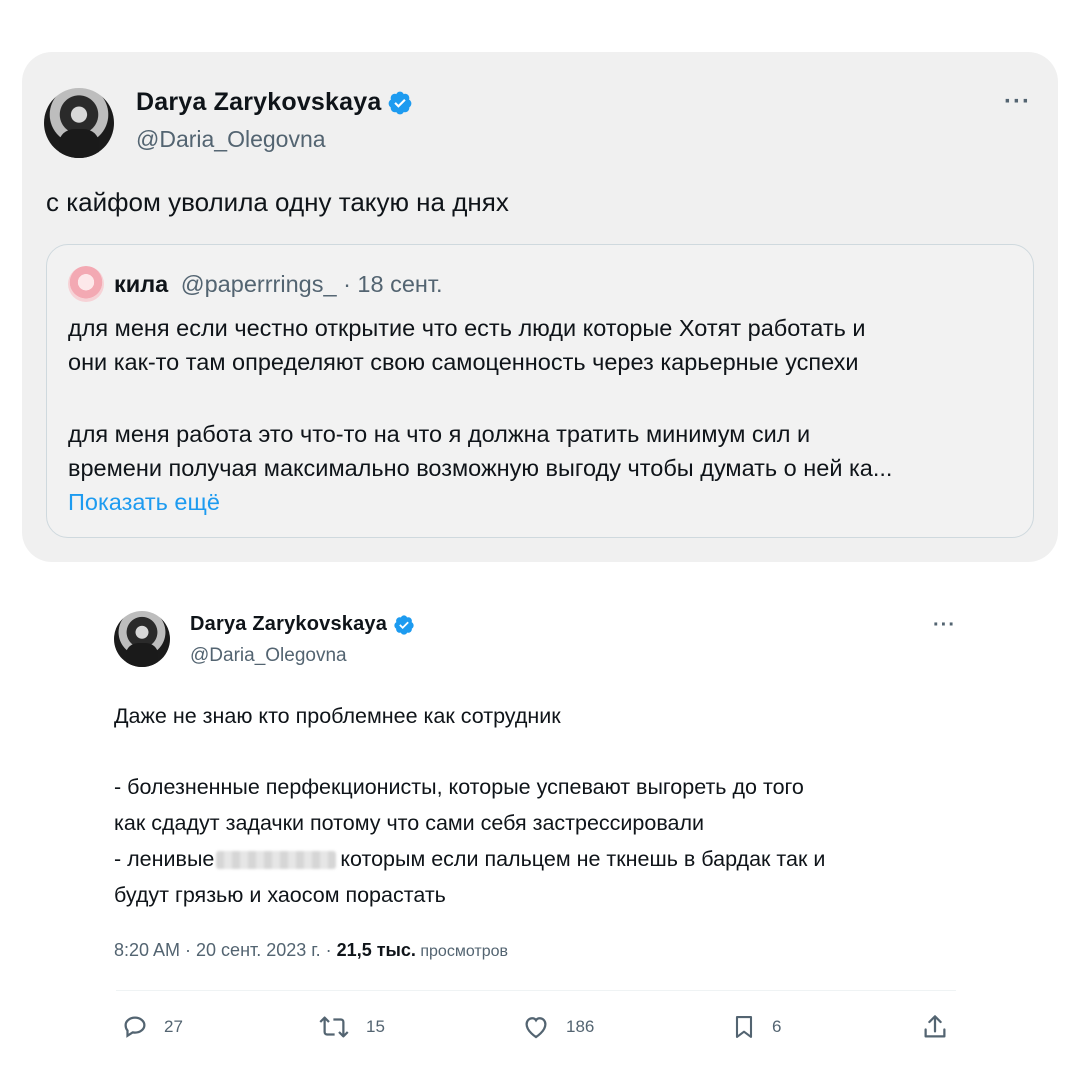  Describe the element at coordinates (141, 284) in the screenshot. I see `quote-author-name: кила` at that location.